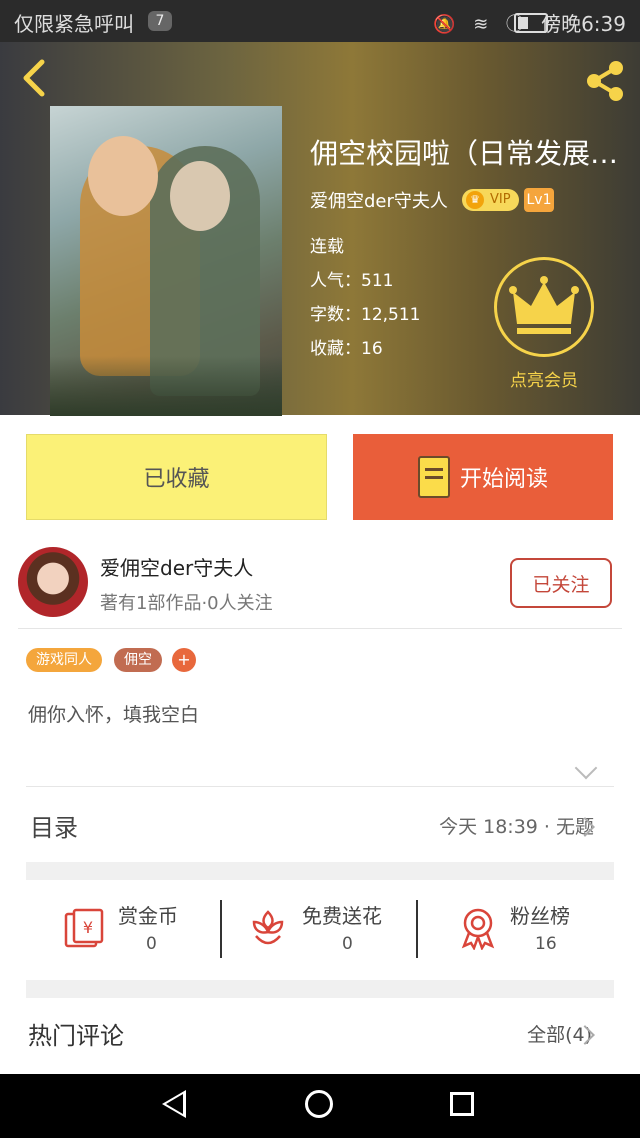  Describe the element at coordinates (186, 603) in the screenshot. I see `author-info: 著有1部作品·0人关注` at that location.